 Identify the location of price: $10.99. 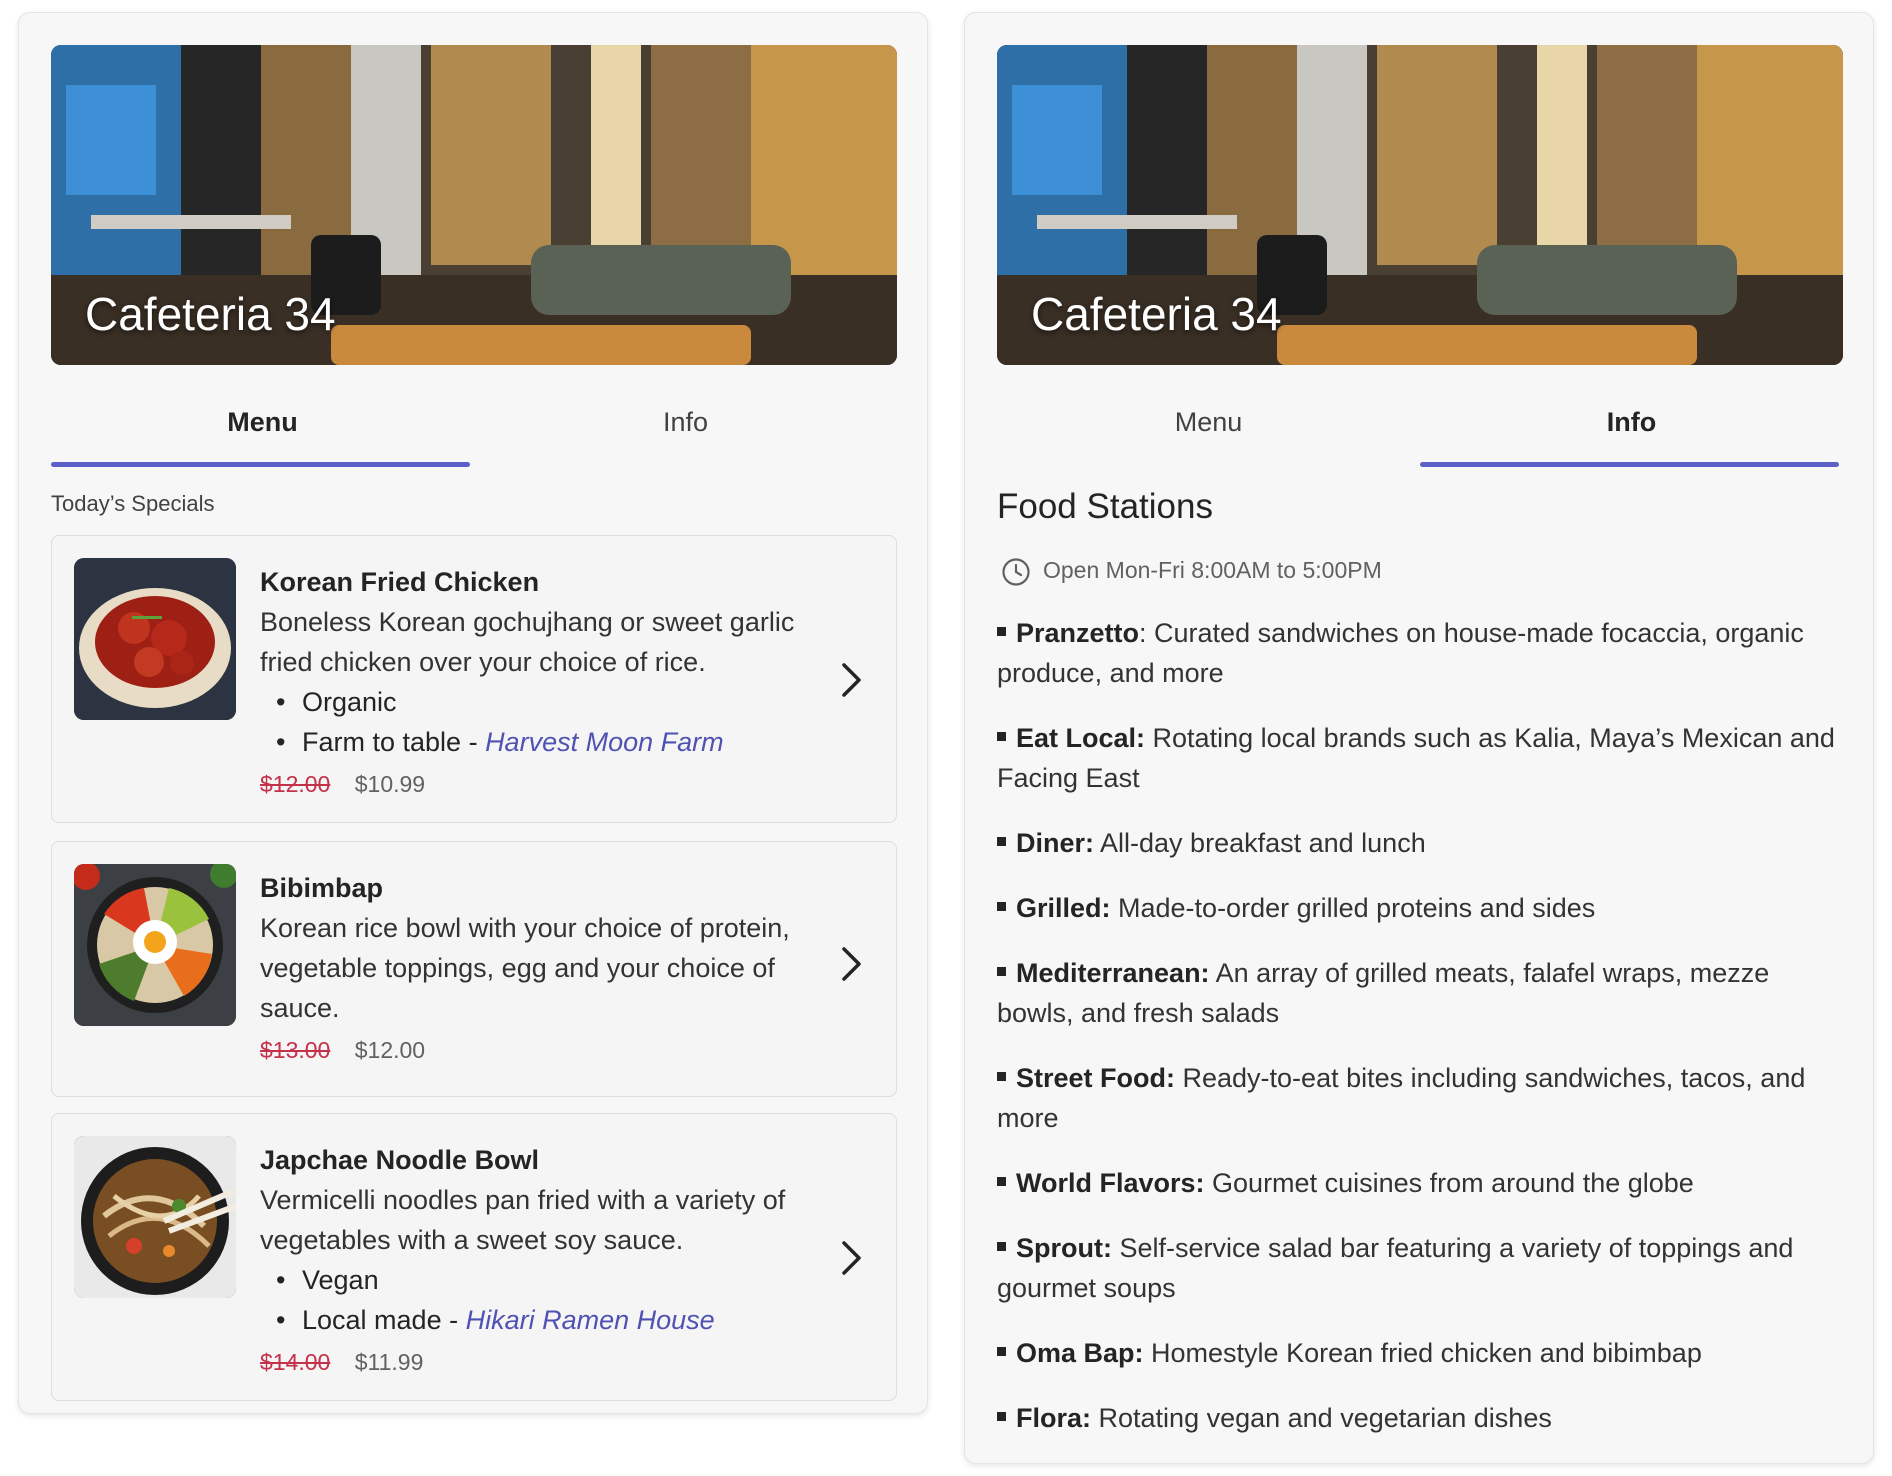
(390, 784).